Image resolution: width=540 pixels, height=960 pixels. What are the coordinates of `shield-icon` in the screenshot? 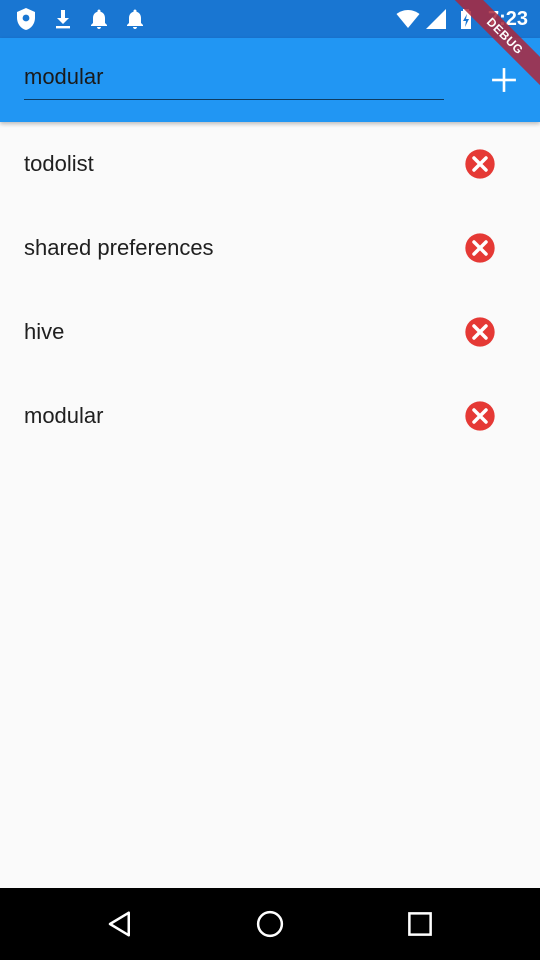 It's located at (26, 19).